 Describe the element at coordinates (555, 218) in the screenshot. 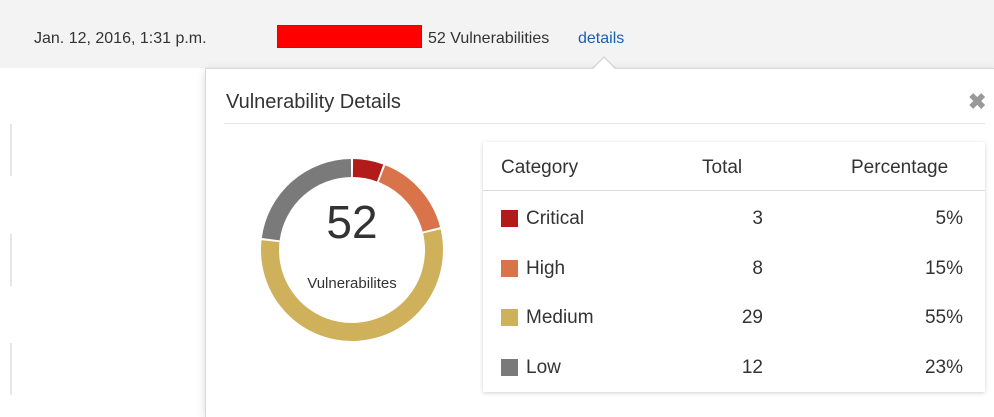

I see `row-category: Critical` at that location.